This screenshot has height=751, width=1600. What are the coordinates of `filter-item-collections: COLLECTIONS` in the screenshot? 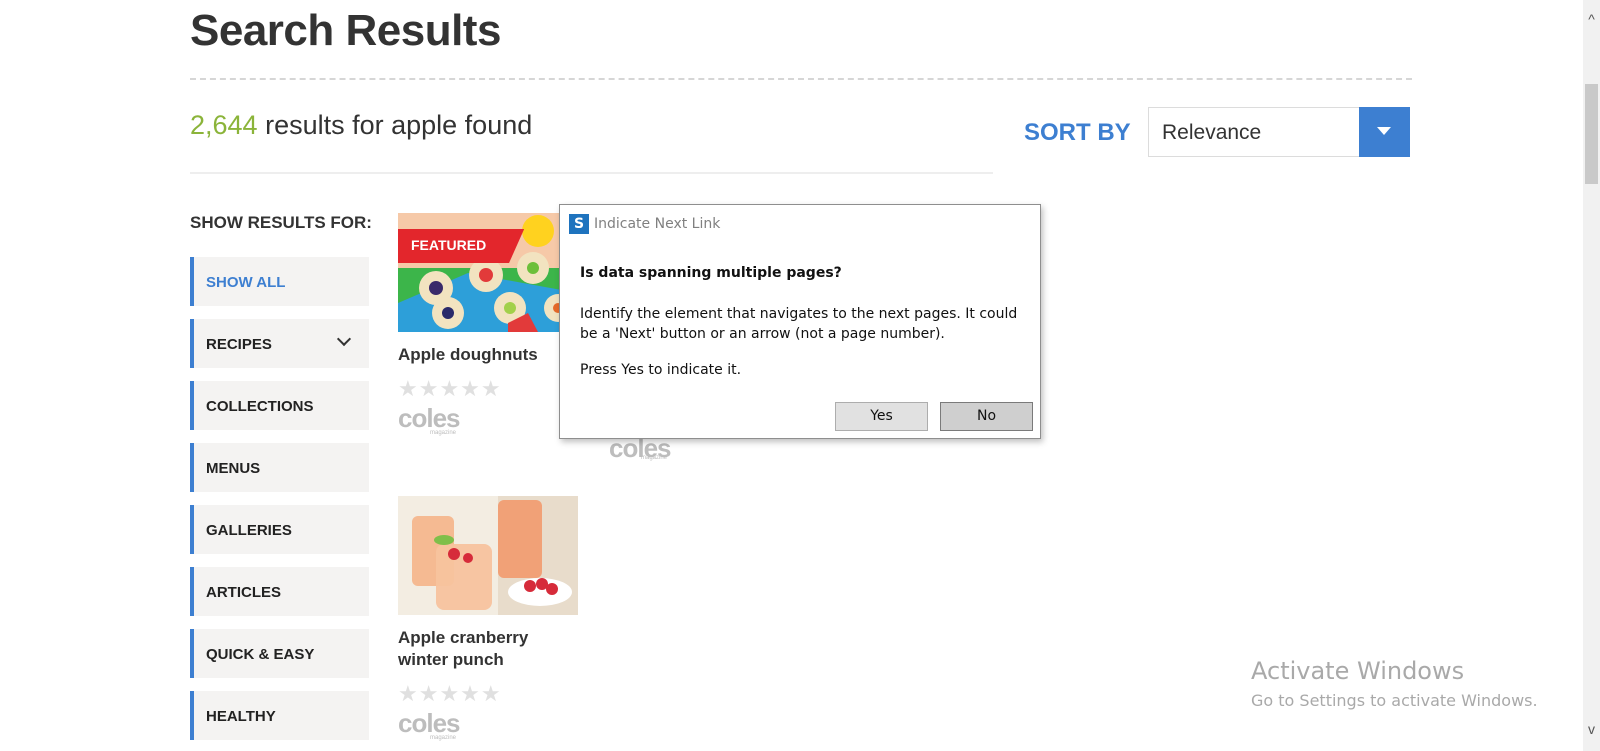 It's located at (279, 405).